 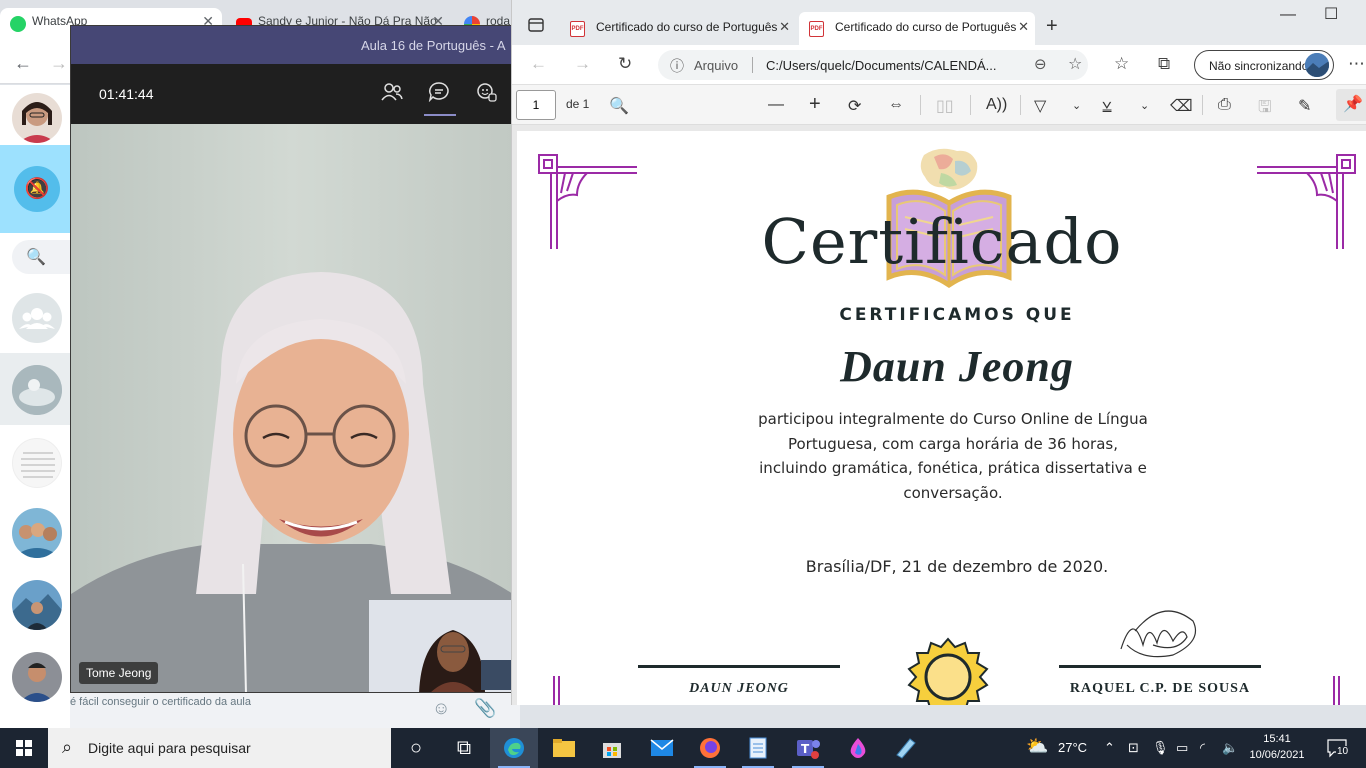 What do you see at coordinates (677, 66) in the screenshot?
I see `info-icon: ⓘ` at bounding box center [677, 66].